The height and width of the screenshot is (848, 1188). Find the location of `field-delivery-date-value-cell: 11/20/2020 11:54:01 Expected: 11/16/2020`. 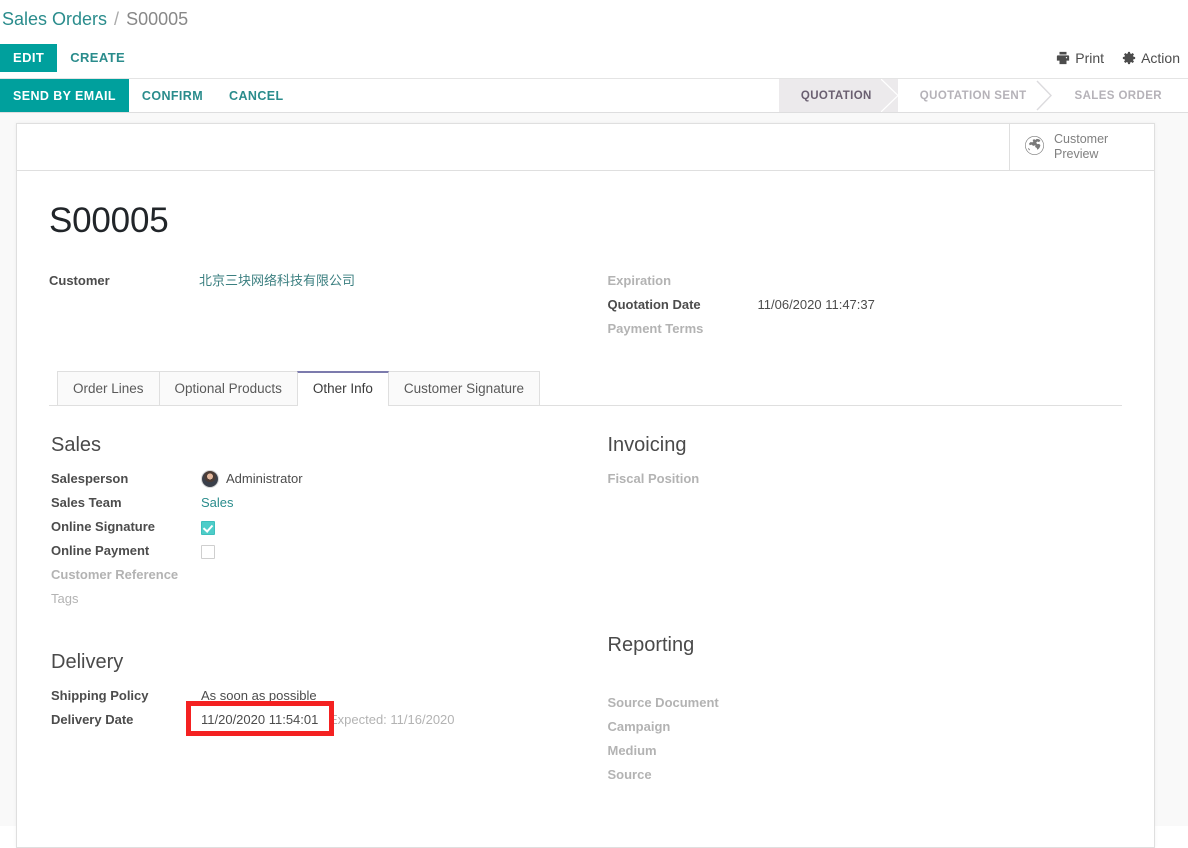

field-delivery-date-value-cell: 11/20/2020 11:54:01 Expected: 11/16/2020 is located at coordinates (386, 718).